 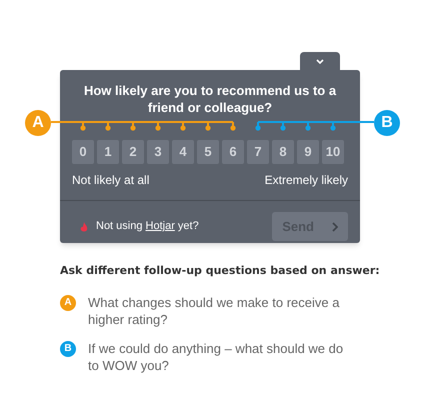 What do you see at coordinates (216, 357) in the screenshot?
I see `follow-up-question: If we could do anything – what should we do to WOW you?` at bounding box center [216, 357].